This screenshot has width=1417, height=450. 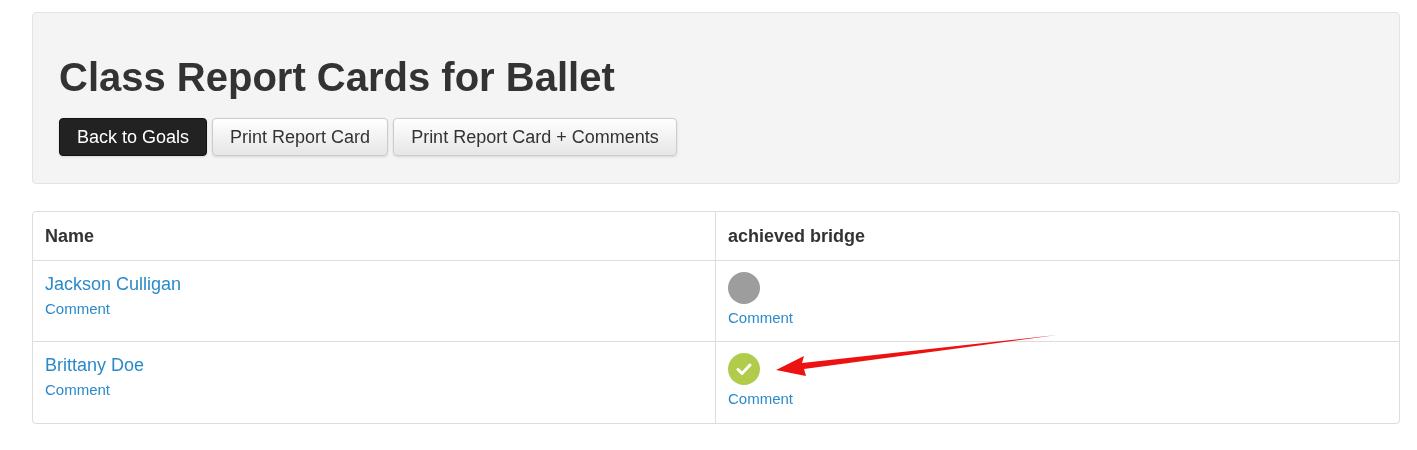 I want to click on page-title: Class Report Cards for Ballet, so click(x=337, y=77).